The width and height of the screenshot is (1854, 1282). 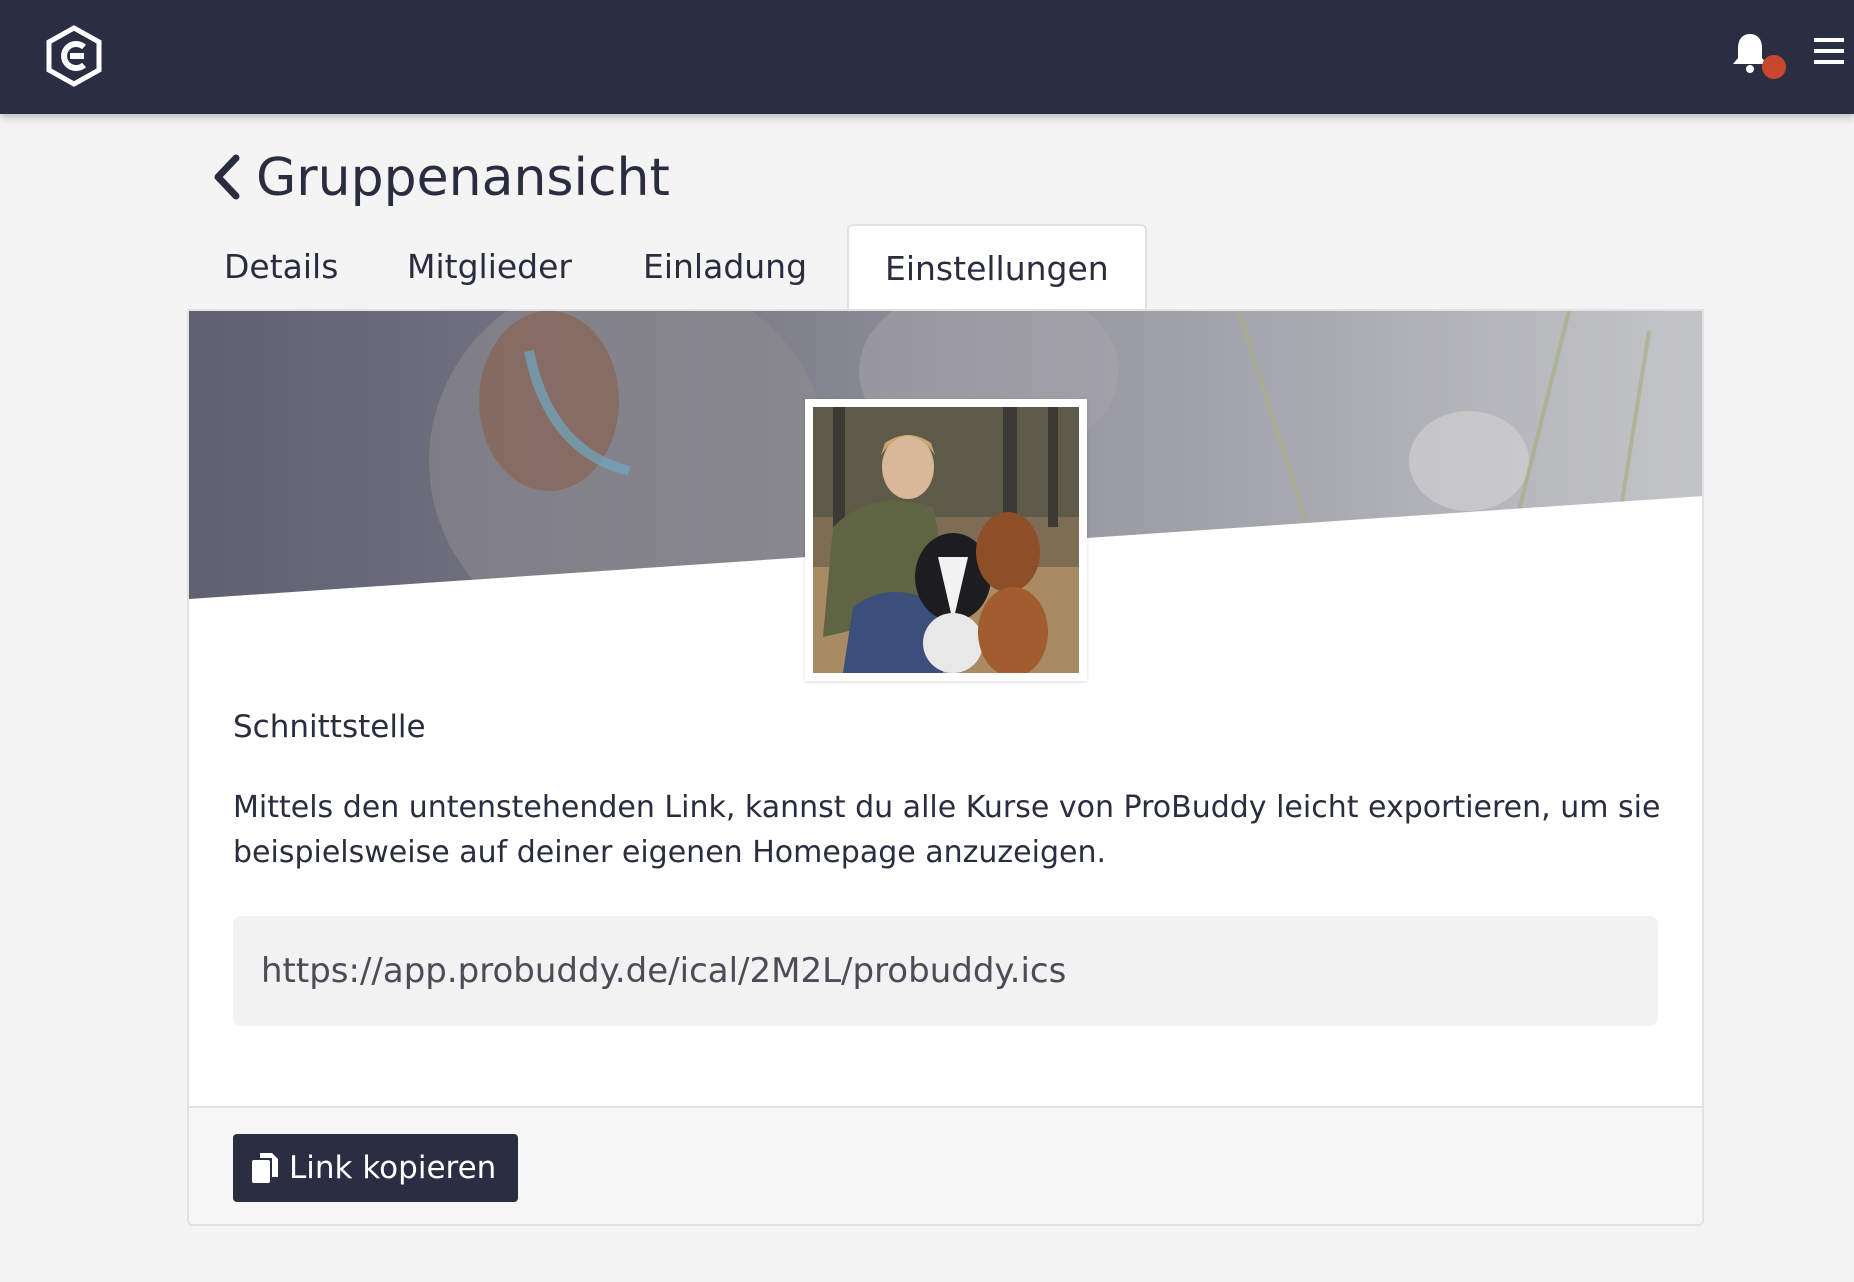 I want to click on probuddy-logo-icon, so click(x=74, y=56).